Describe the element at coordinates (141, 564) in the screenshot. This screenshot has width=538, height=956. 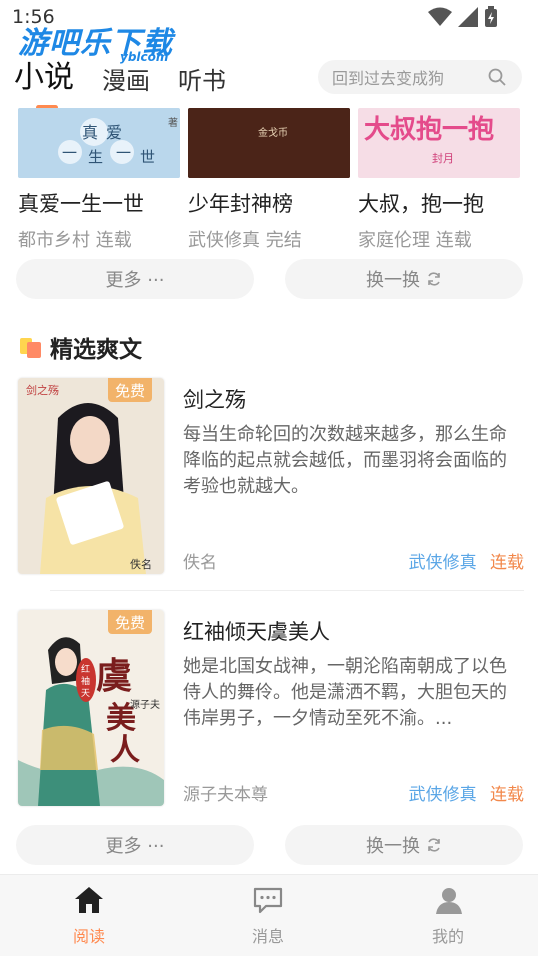
I see `svg-text: 佚名` at that location.